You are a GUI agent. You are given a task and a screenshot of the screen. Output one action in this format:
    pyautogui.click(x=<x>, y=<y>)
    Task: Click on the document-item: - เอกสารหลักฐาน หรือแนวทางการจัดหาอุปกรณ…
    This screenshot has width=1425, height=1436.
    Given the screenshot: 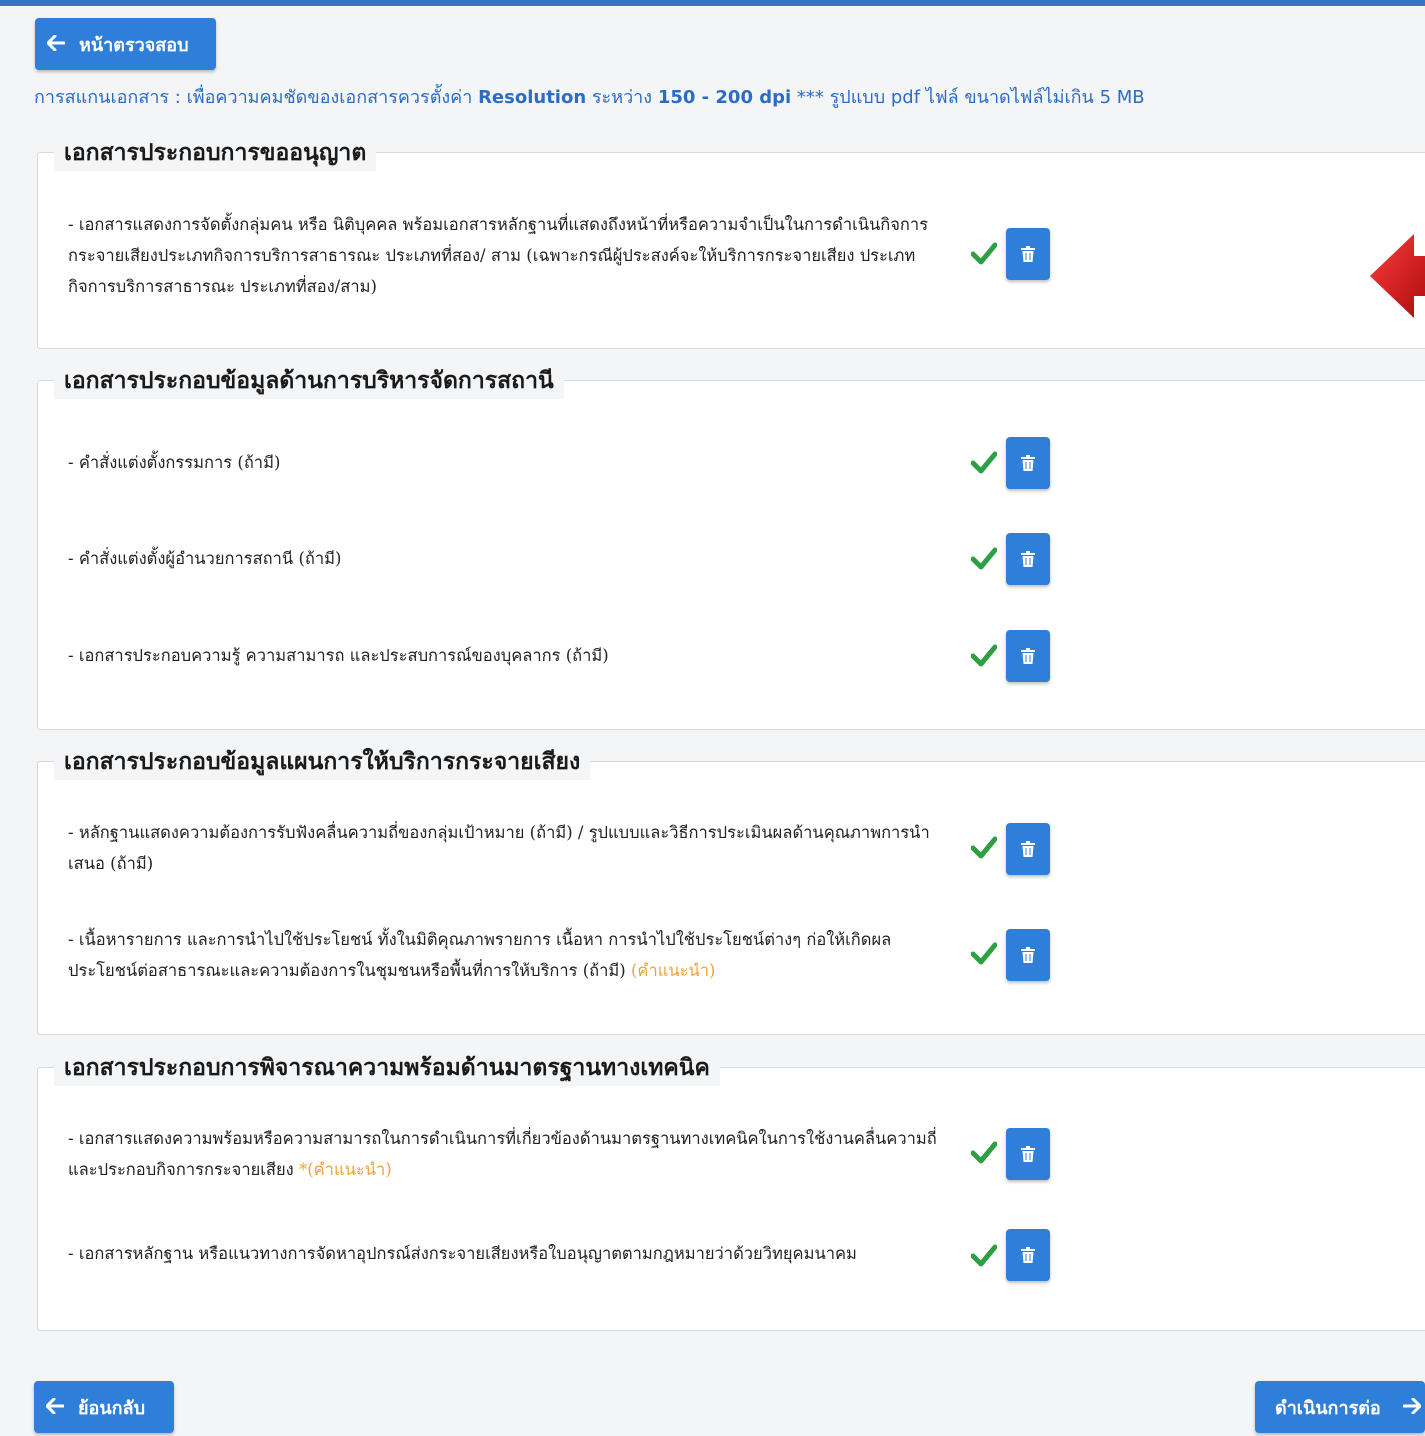 What is the action you would take?
    pyautogui.click(x=508, y=1253)
    